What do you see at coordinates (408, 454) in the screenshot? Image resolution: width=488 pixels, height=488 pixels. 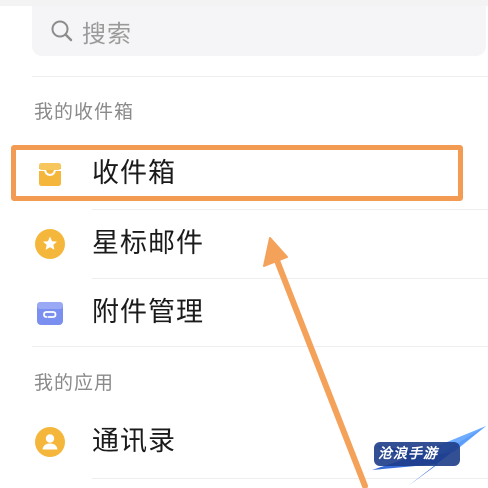 I see `watermark-text: 沧浪手游` at bounding box center [408, 454].